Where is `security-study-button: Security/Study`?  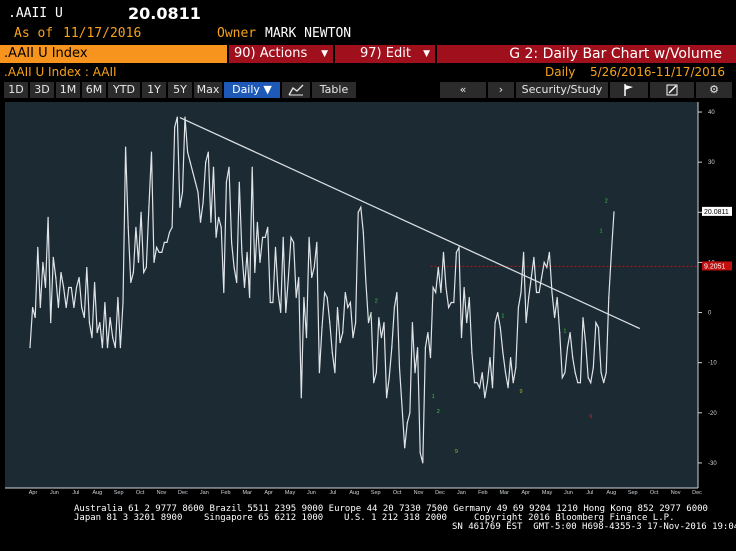 security-study-button: Security/Study is located at coordinates (562, 90).